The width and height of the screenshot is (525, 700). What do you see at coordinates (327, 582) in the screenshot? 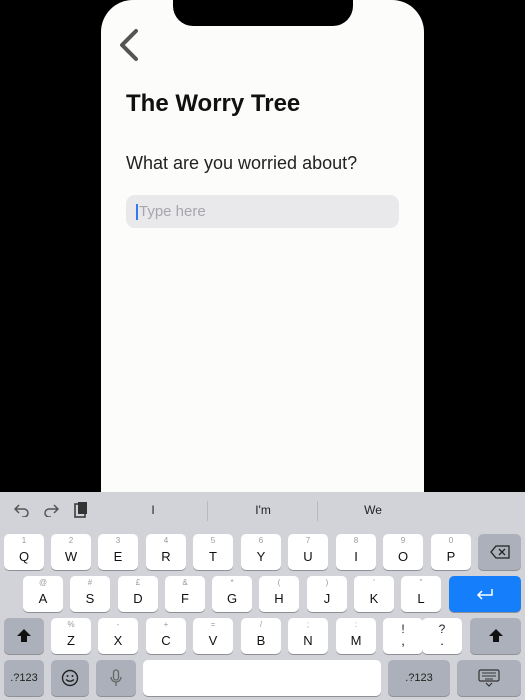
I see `key-hint: )` at bounding box center [327, 582].